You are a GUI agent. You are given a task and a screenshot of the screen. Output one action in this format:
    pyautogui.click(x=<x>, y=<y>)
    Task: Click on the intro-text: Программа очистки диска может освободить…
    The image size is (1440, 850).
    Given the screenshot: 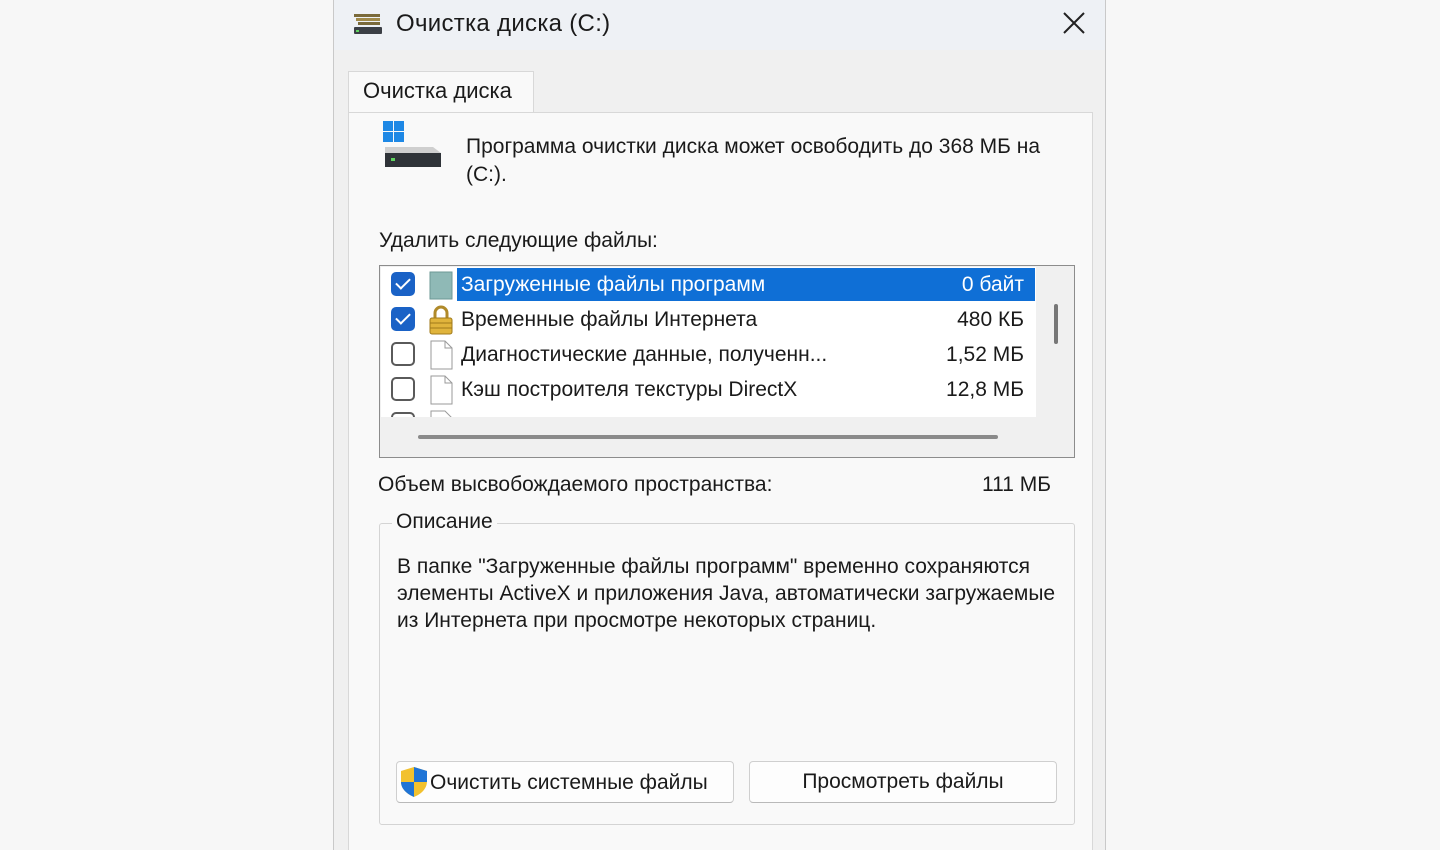 What is the action you would take?
    pyautogui.click(x=753, y=160)
    